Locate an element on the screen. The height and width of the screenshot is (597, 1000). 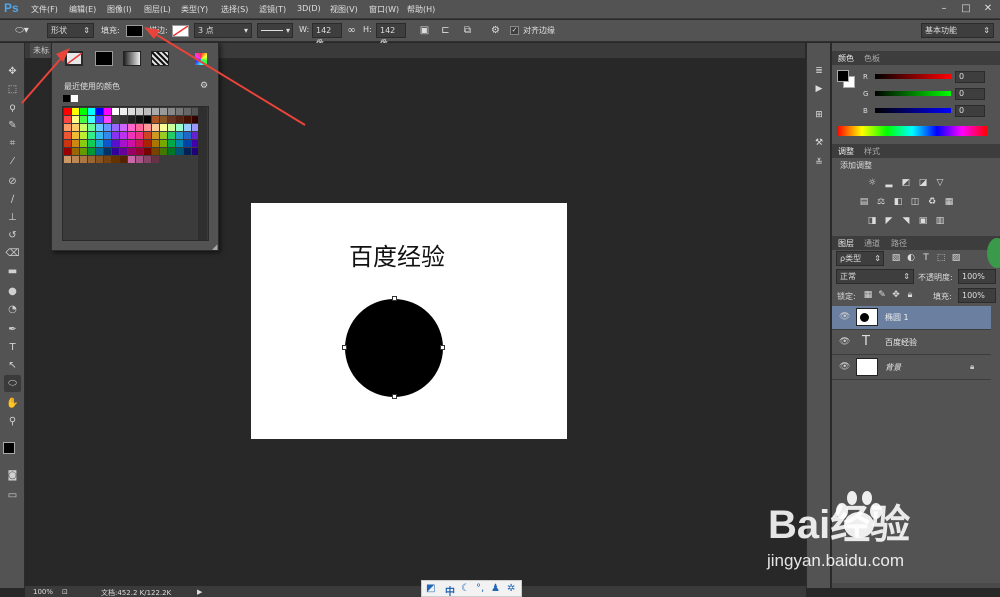
slider-r is located at coordinates (913, 76).